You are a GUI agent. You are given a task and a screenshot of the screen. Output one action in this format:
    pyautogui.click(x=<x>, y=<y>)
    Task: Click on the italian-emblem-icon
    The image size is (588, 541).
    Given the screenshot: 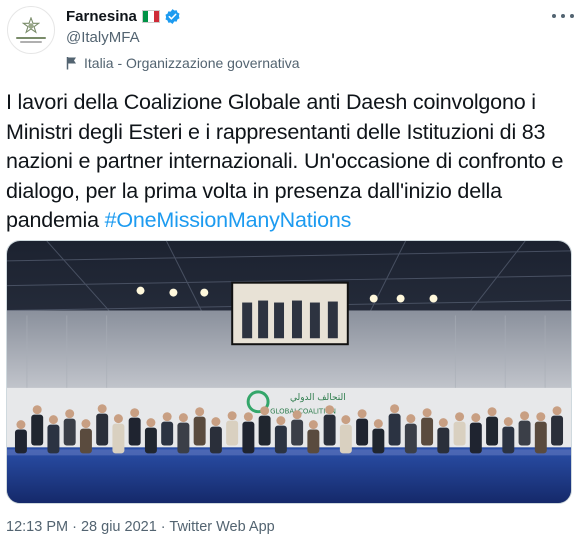 What is the action you would take?
    pyautogui.click(x=31, y=25)
    